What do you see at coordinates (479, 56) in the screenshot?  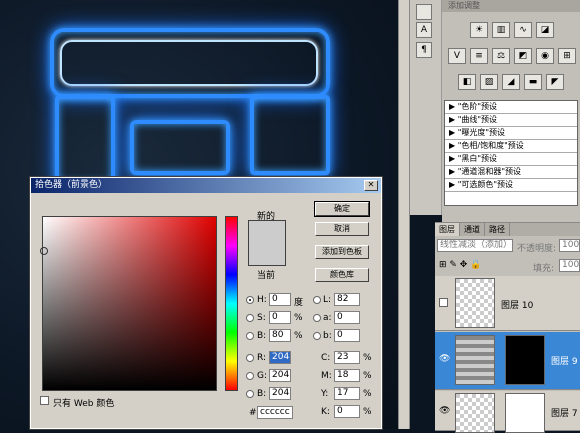 I see `hue-saturation-icon: ≡` at bounding box center [479, 56].